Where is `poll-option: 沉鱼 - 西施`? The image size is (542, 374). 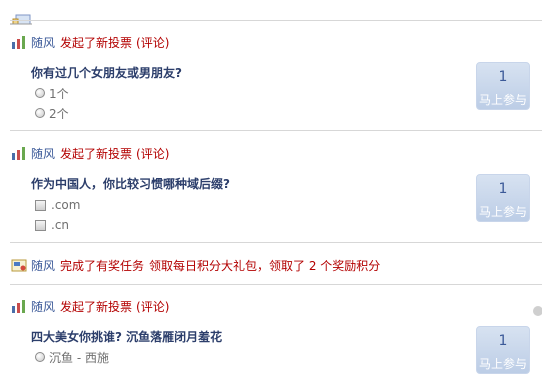
poll-option: 沉鱼 - 西施 is located at coordinates (72, 357).